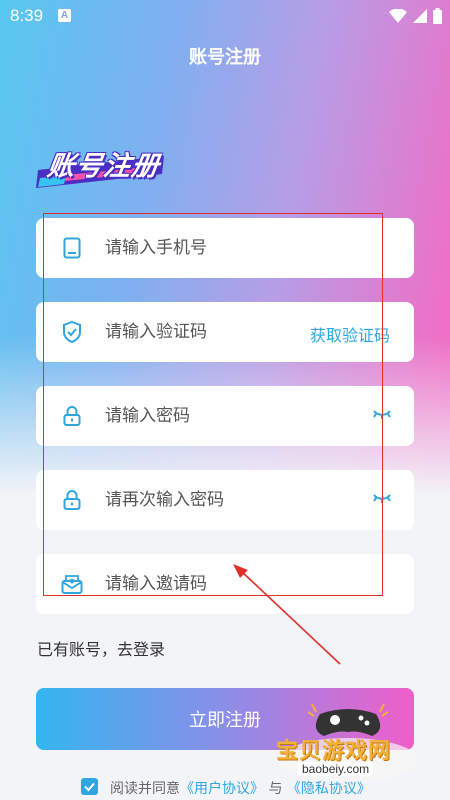 The width and height of the screenshot is (450, 800). What do you see at coordinates (64, 15) in the screenshot?
I see `notification-badge-icon: A` at bounding box center [64, 15].